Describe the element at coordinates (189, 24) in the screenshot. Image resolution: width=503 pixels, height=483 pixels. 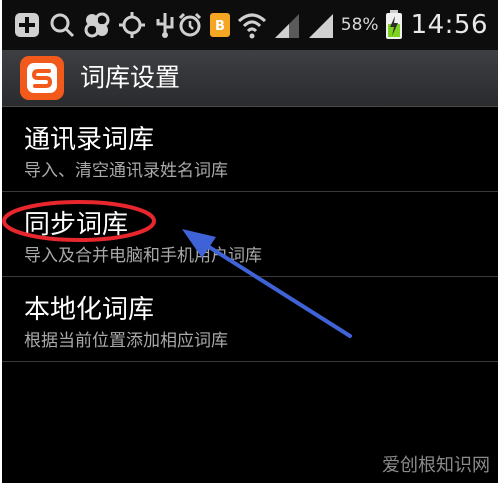
I see `alarm-icon` at that location.